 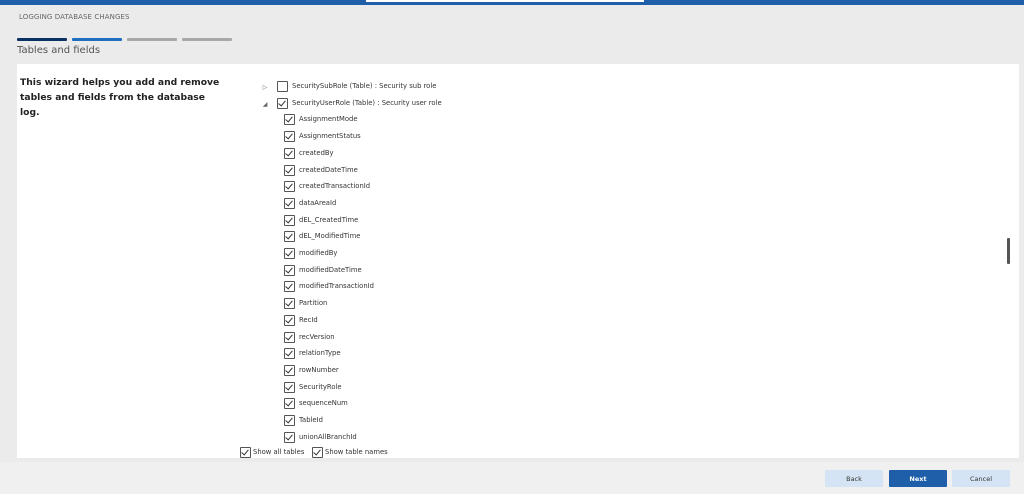 What do you see at coordinates (453, 439) in the screenshot?
I see `field-node-19: unionAllBranchId` at bounding box center [453, 439].